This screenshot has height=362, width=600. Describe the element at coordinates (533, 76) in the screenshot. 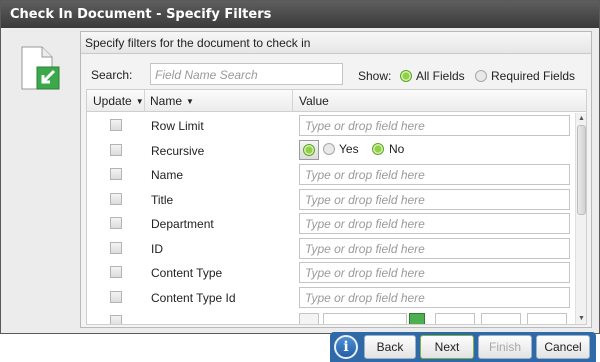

I see `required-fields-label: Required Fields` at that location.